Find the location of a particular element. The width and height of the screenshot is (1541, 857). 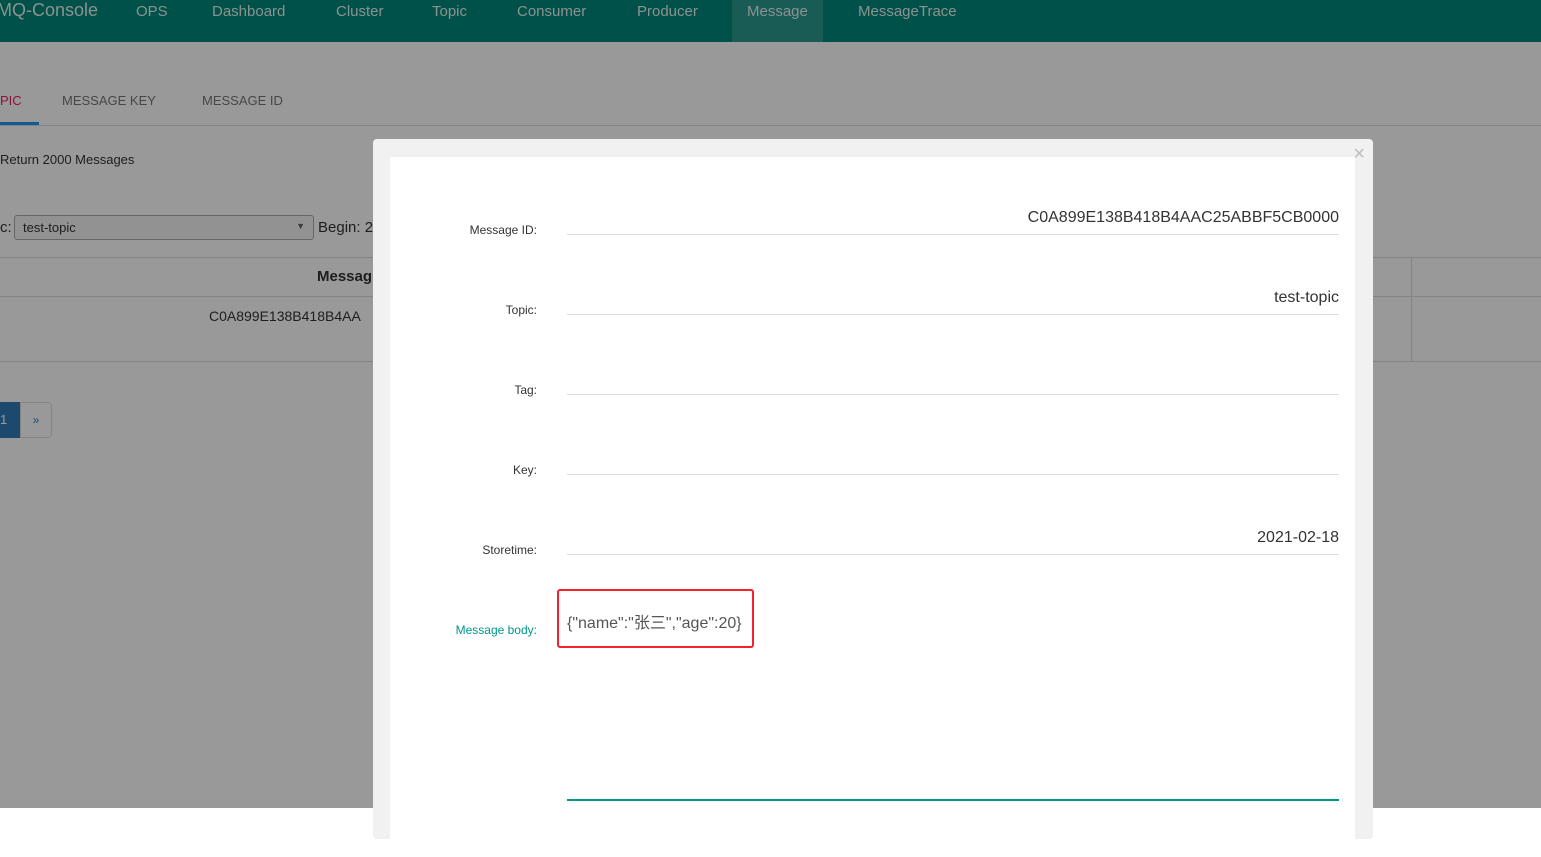

message-body-underline is located at coordinates (953, 800).